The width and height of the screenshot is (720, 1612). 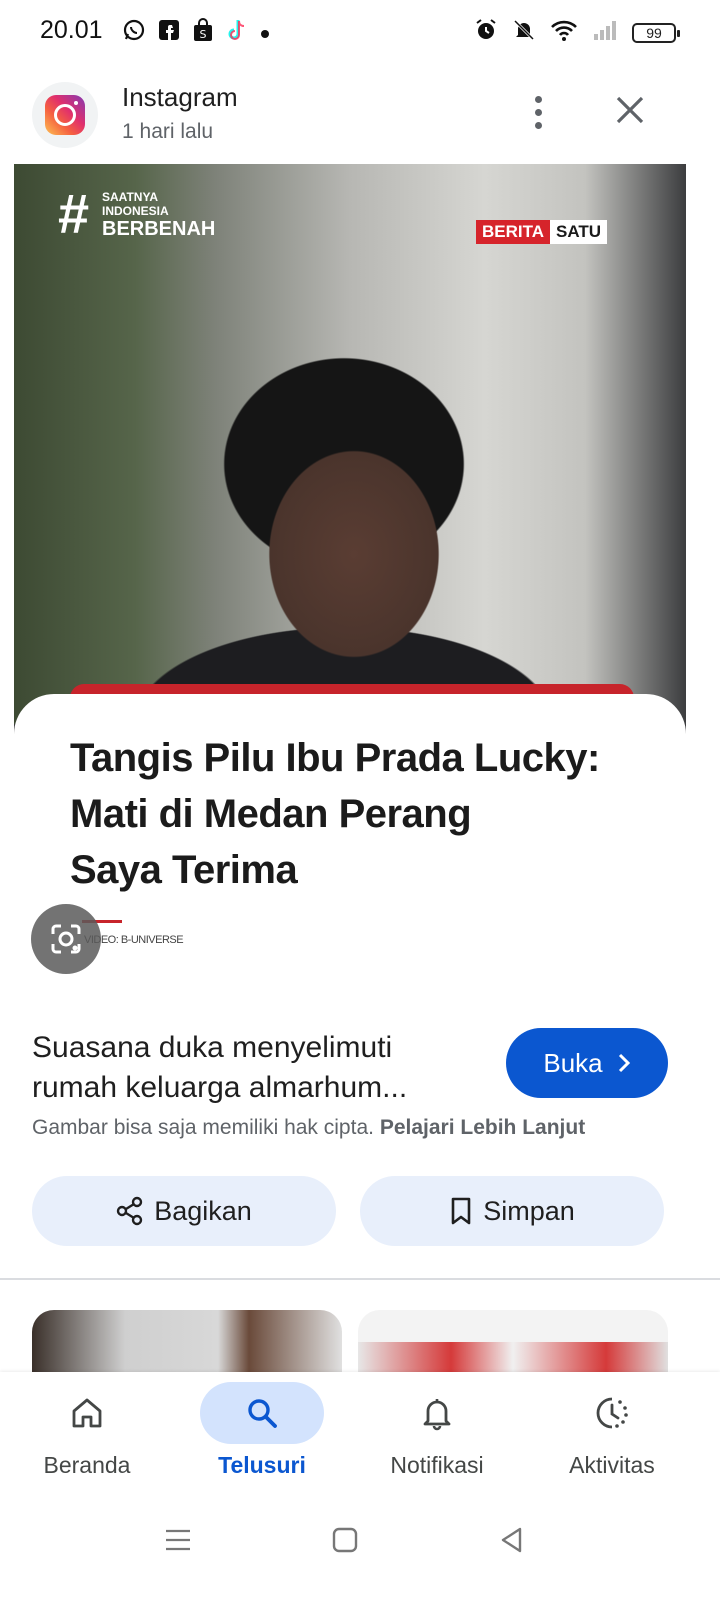 I want to click on nav-label: Aktivitas, so click(x=612, y=1465).